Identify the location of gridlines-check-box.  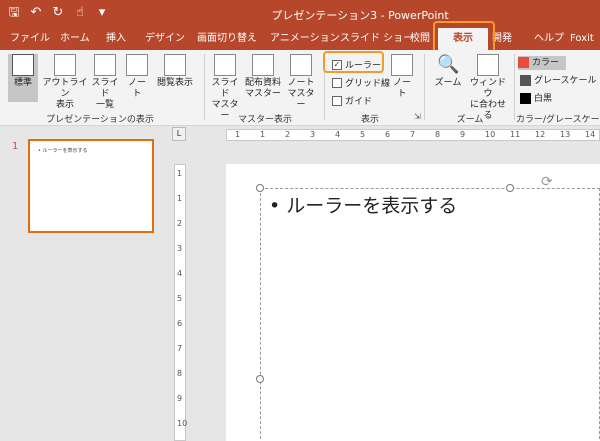
(337, 82).